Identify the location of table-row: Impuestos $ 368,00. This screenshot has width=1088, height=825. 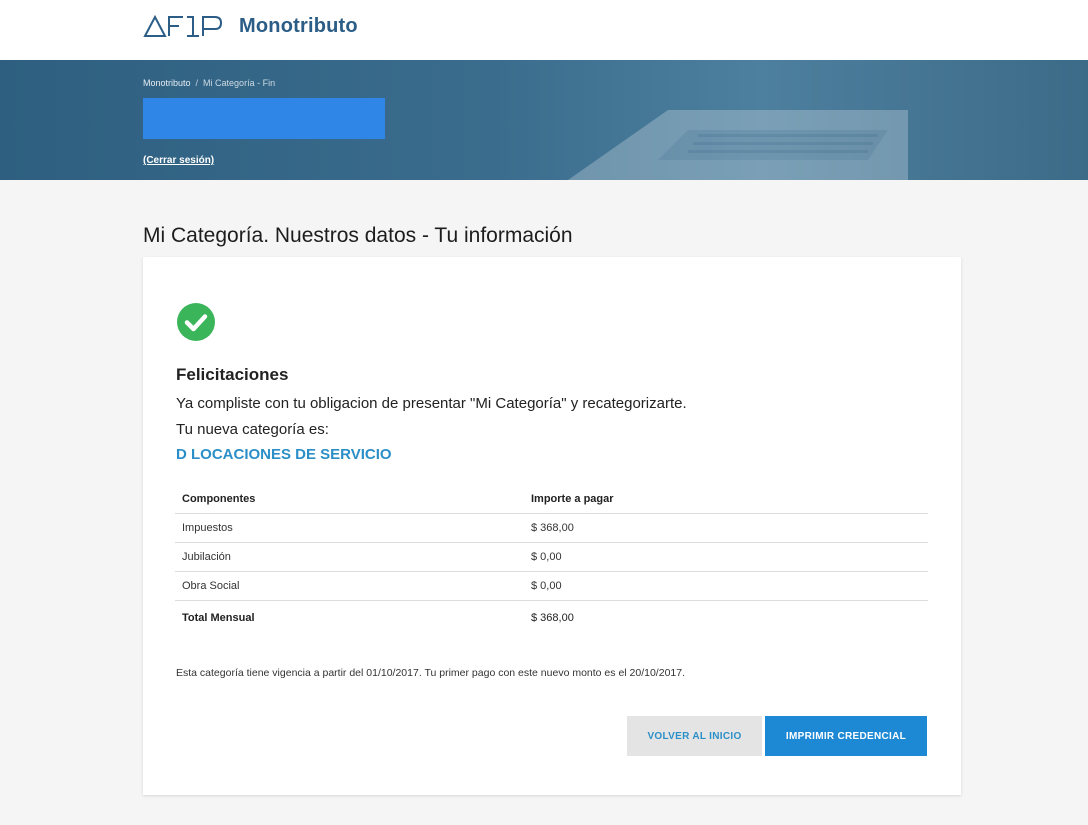
(551, 528).